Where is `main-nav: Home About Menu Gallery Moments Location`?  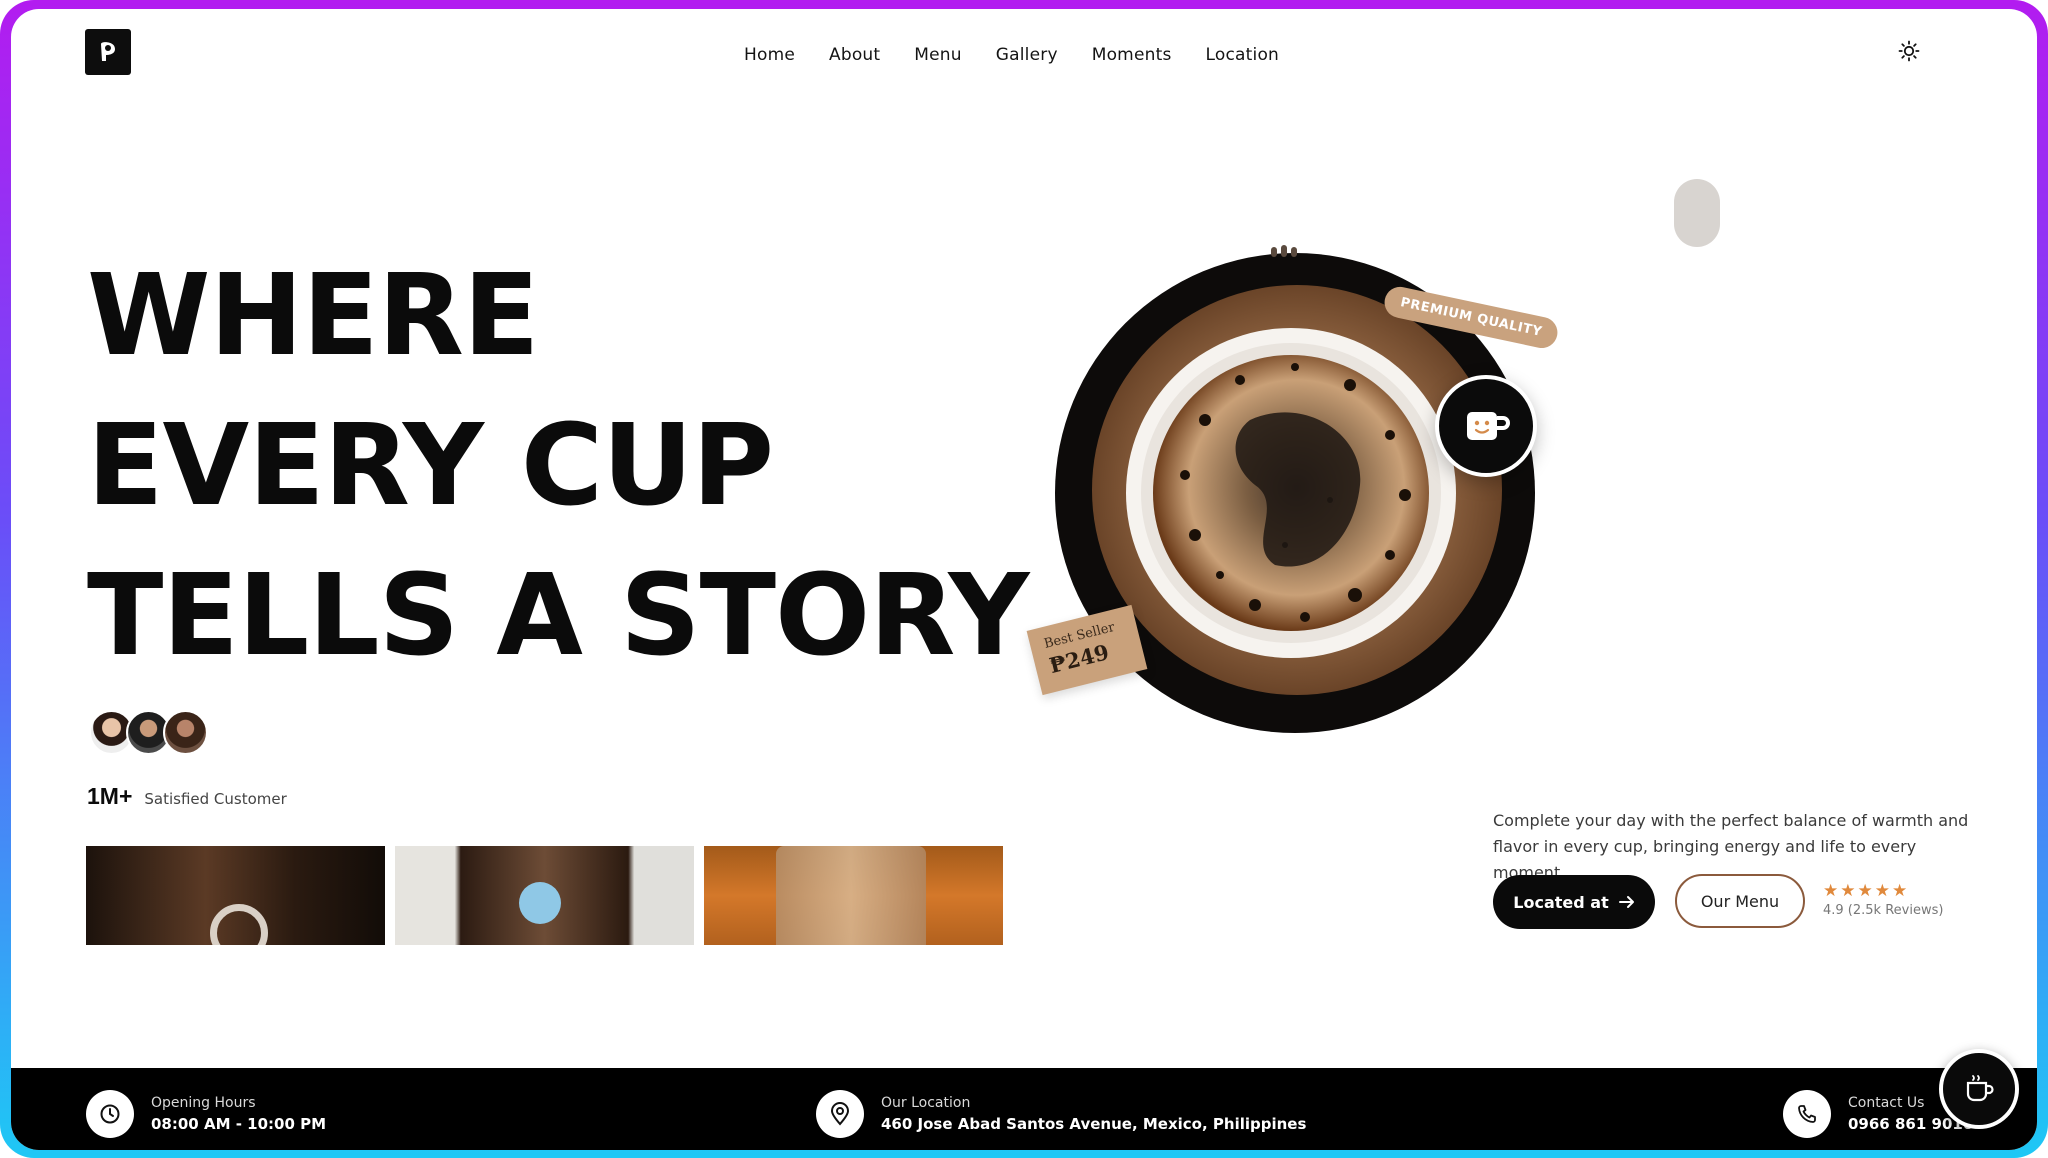 main-nav: Home About Menu Gallery Moments Location is located at coordinates (1028, 55).